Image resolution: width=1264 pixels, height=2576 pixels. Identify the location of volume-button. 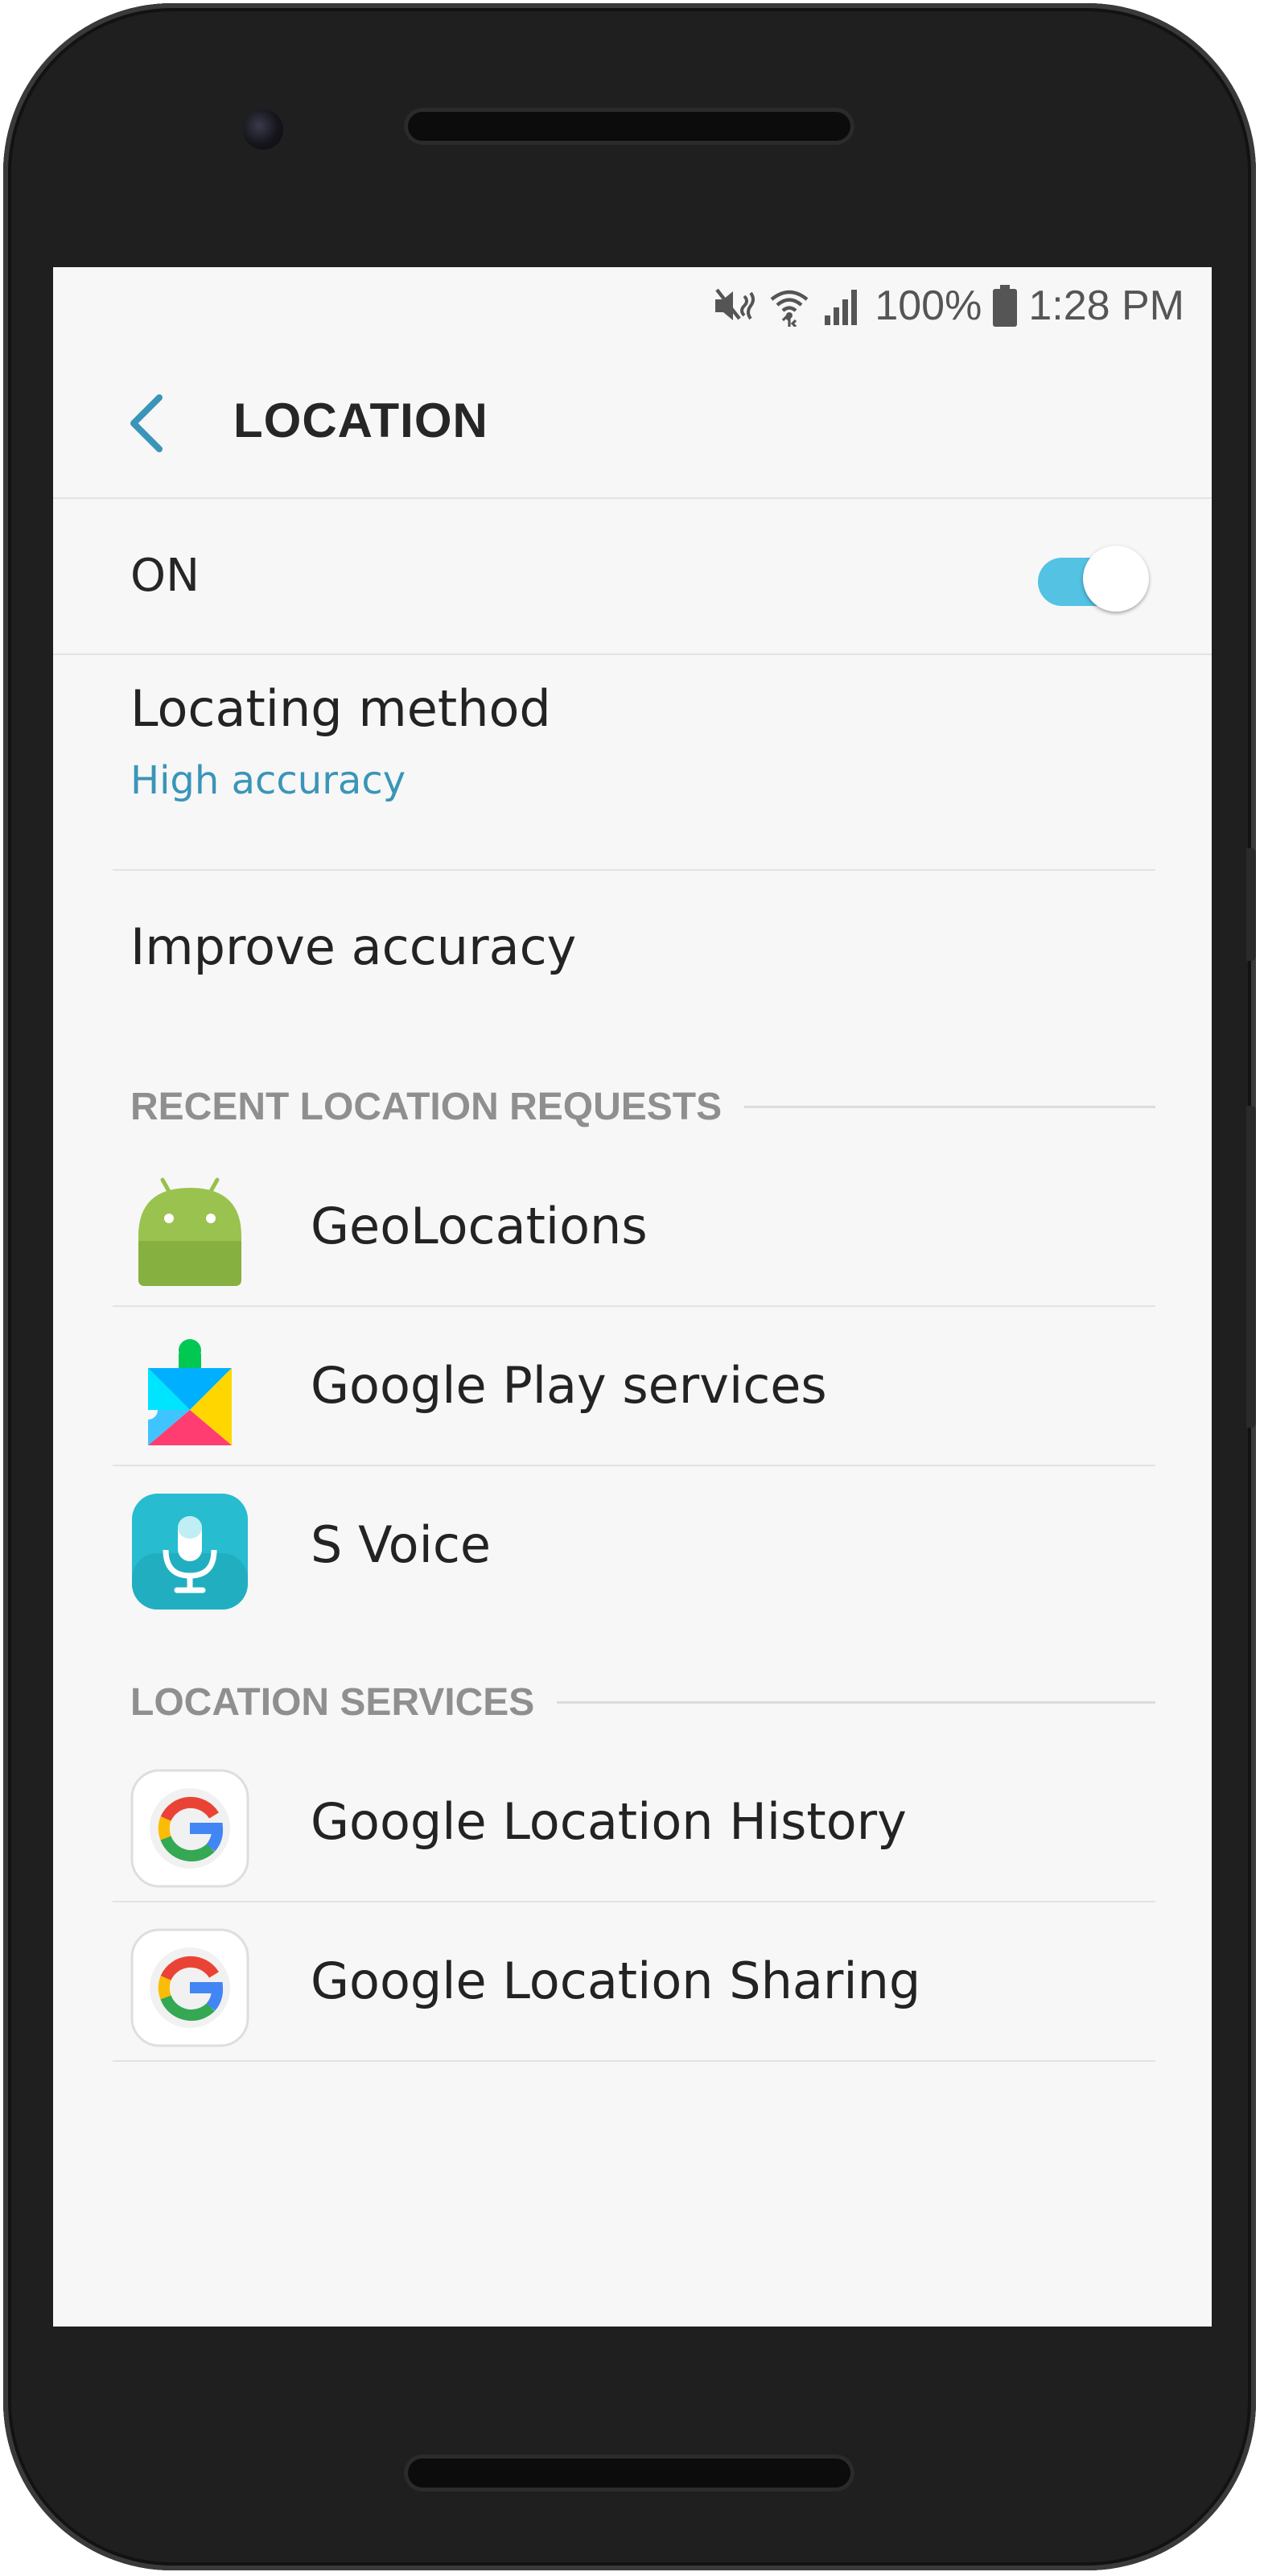
(1251, 904).